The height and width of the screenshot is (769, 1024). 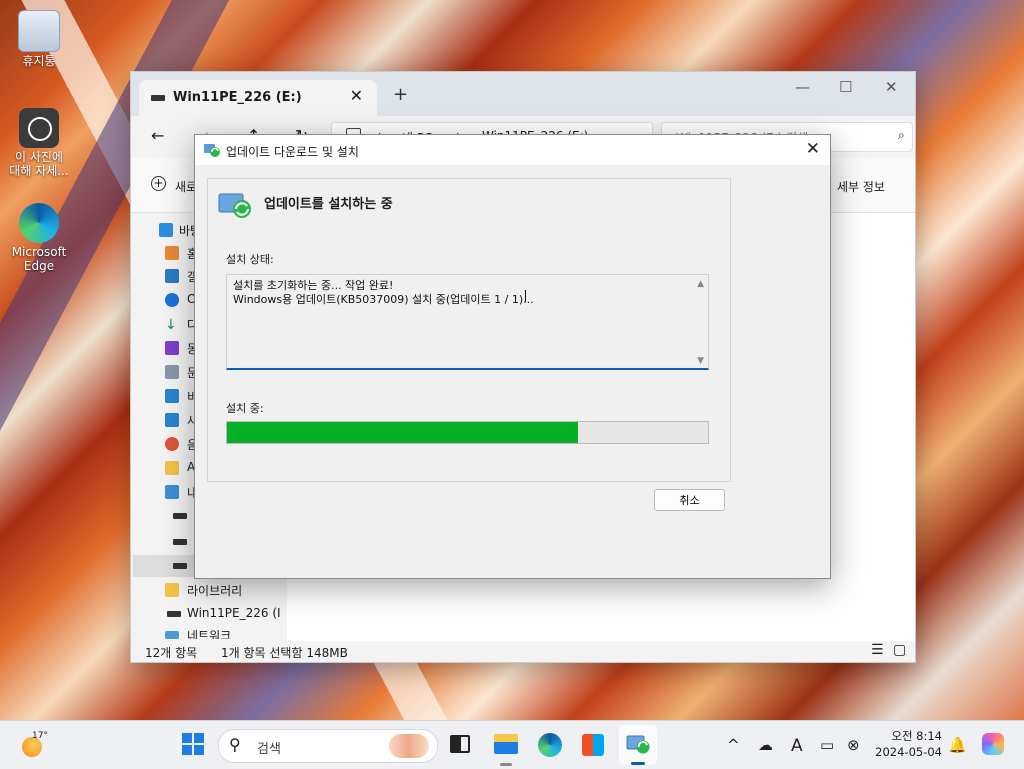 What do you see at coordinates (237, 97) in the screenshot?
I see `explorer-tab-title: Win11PE_226 (E:)` at bounding box center [237, 97].